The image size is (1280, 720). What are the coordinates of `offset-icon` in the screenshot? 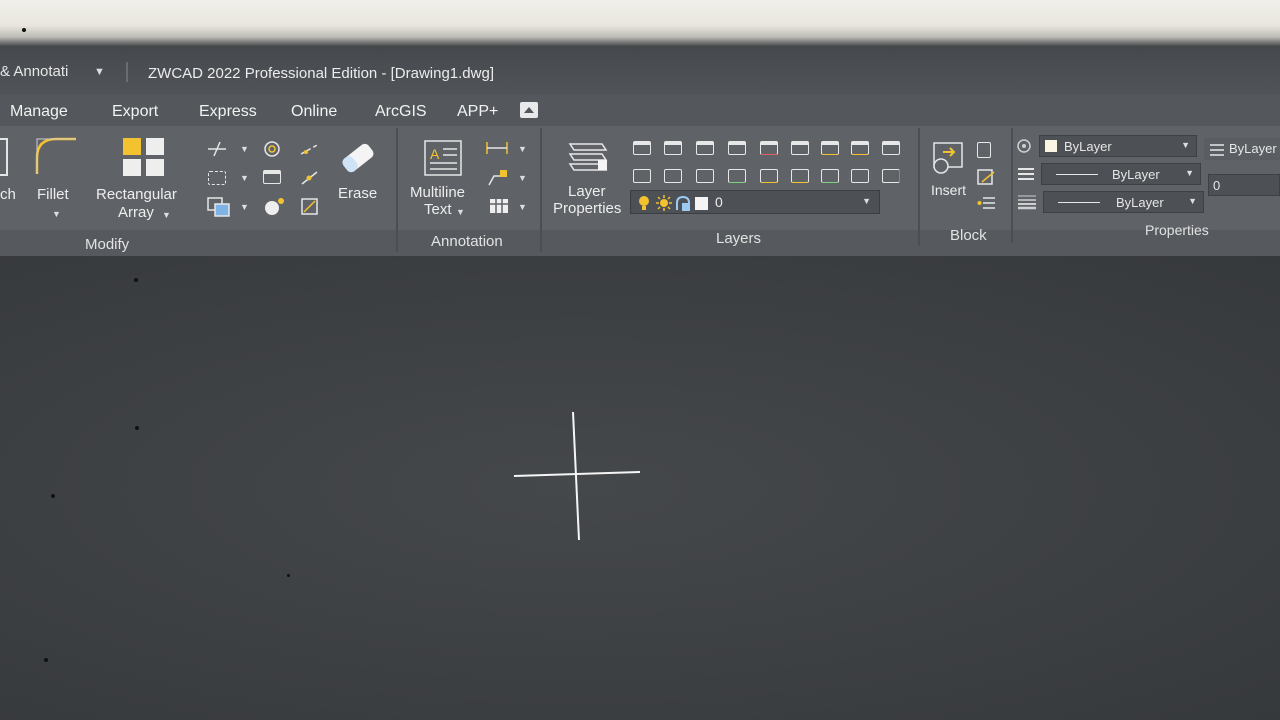 It's located at (272, 149).